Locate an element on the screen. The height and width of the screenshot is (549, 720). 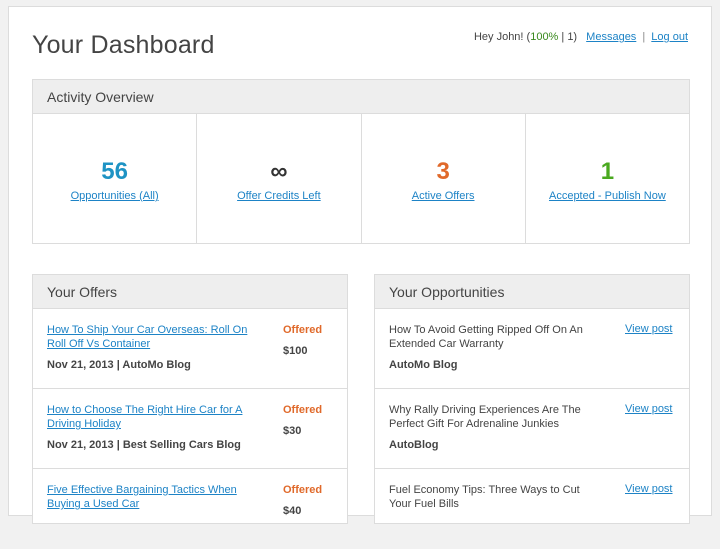
stat-active-offers: 3 Active Offers is located at coordinates (444, 179).